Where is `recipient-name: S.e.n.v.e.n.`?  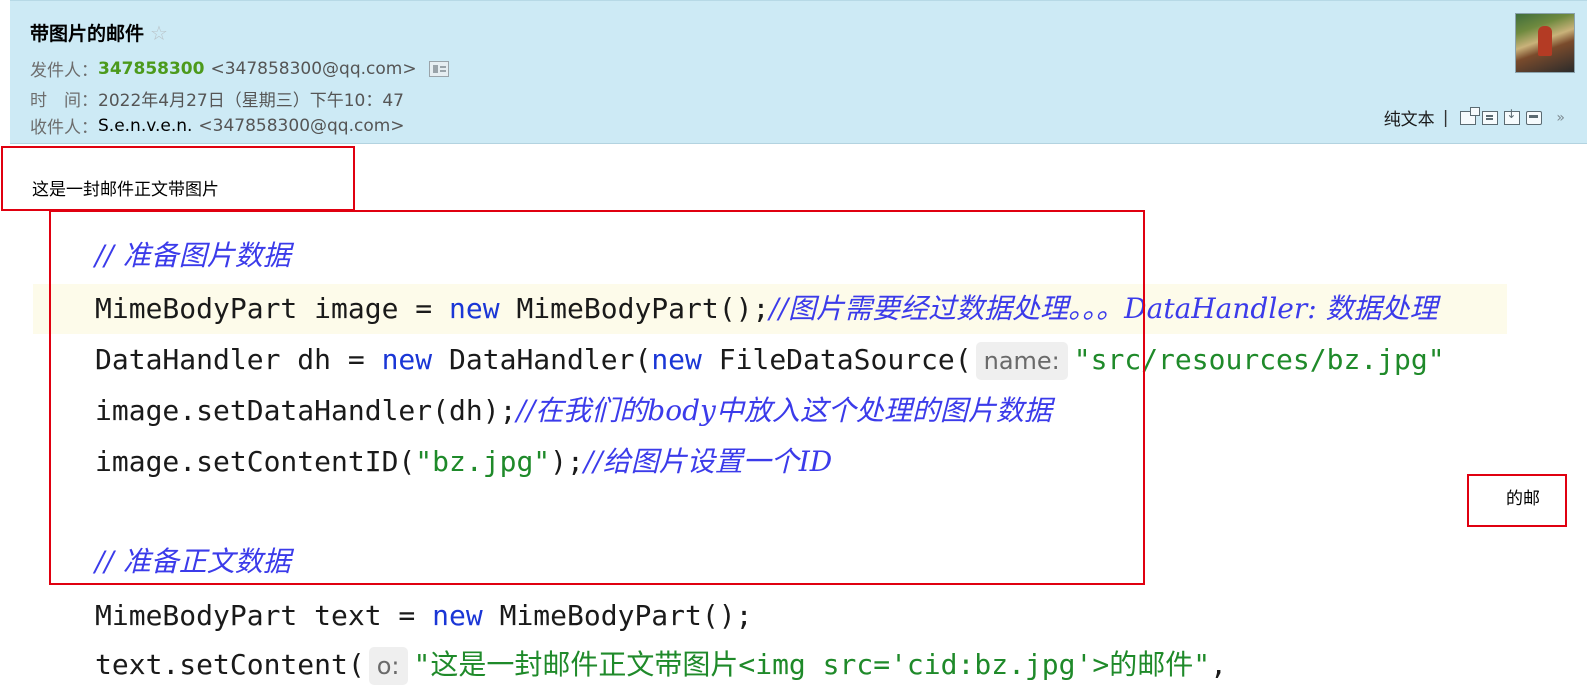 recipient-name: S.e.n.v.e.n. is located at coordinates (145, 126).